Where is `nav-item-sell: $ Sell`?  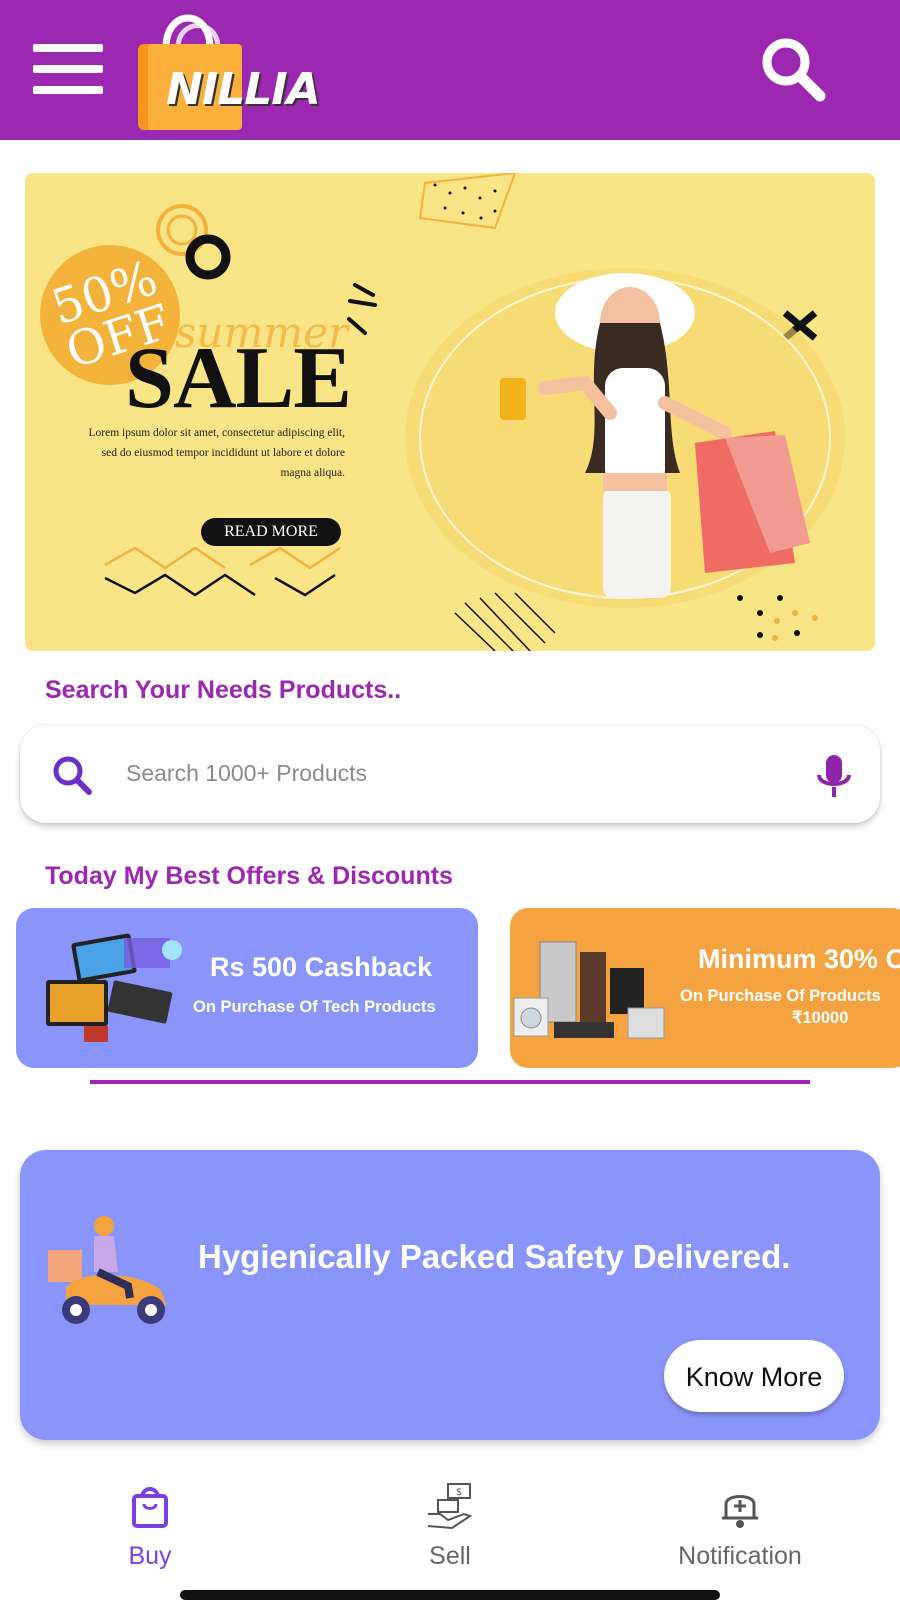
nav-item-sell: $ Sell is located at coordinates (450, 1525).